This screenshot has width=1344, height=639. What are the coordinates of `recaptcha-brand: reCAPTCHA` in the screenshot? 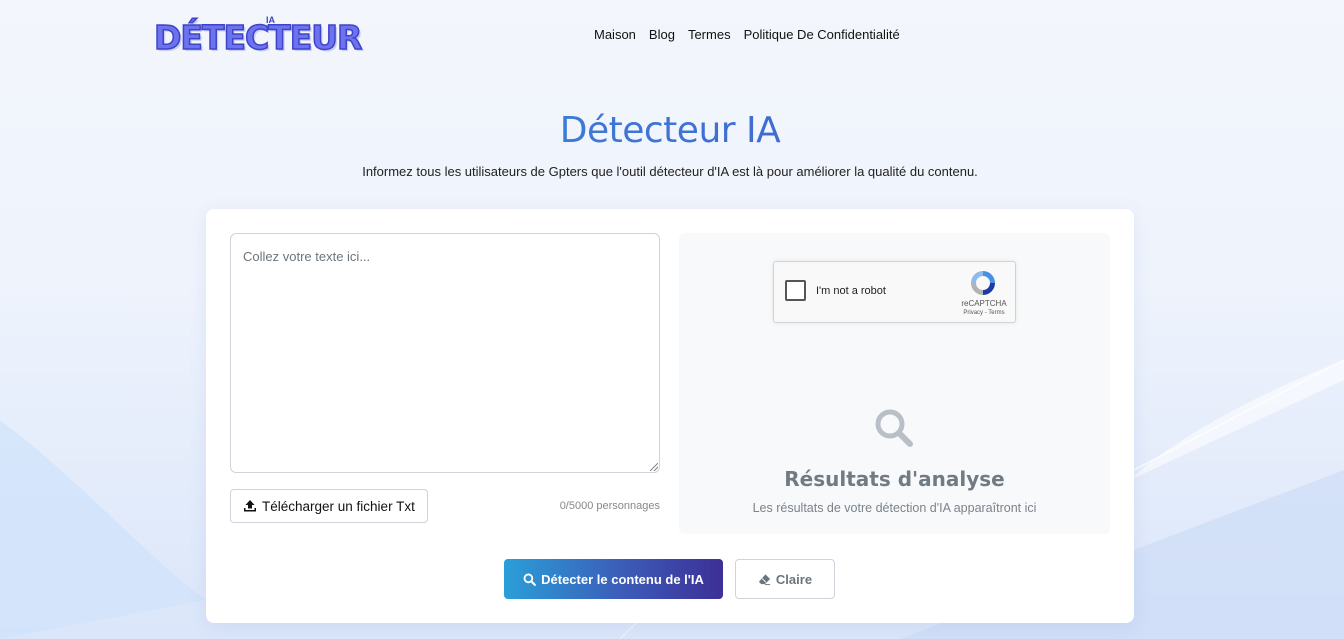 It's located at (984, 303).